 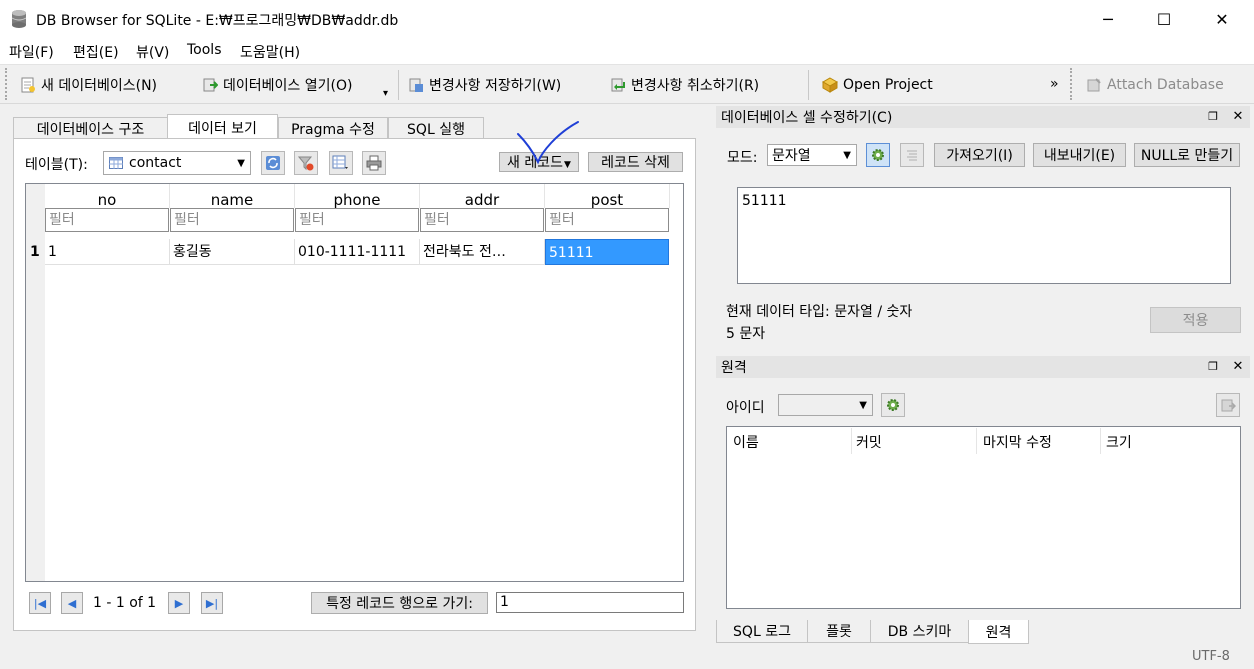 I want to click on column-header-name: name, so click(x=232, y=196).